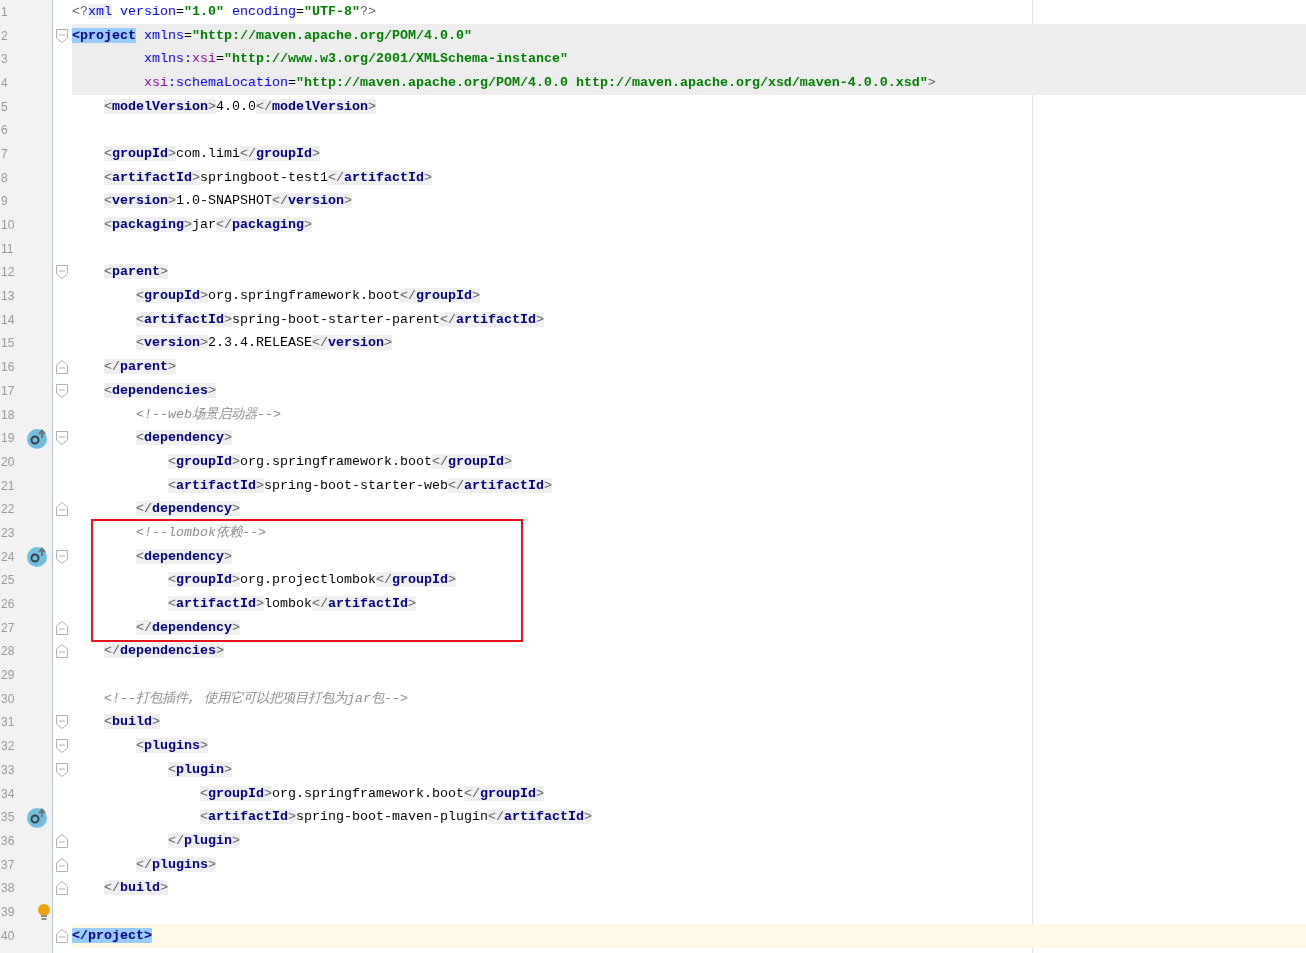 The image size is (1306, 953). What do you see at coordinates (4, 202) in the screenshot?
I see `line-number: 9` at bounding box center [4, 202].